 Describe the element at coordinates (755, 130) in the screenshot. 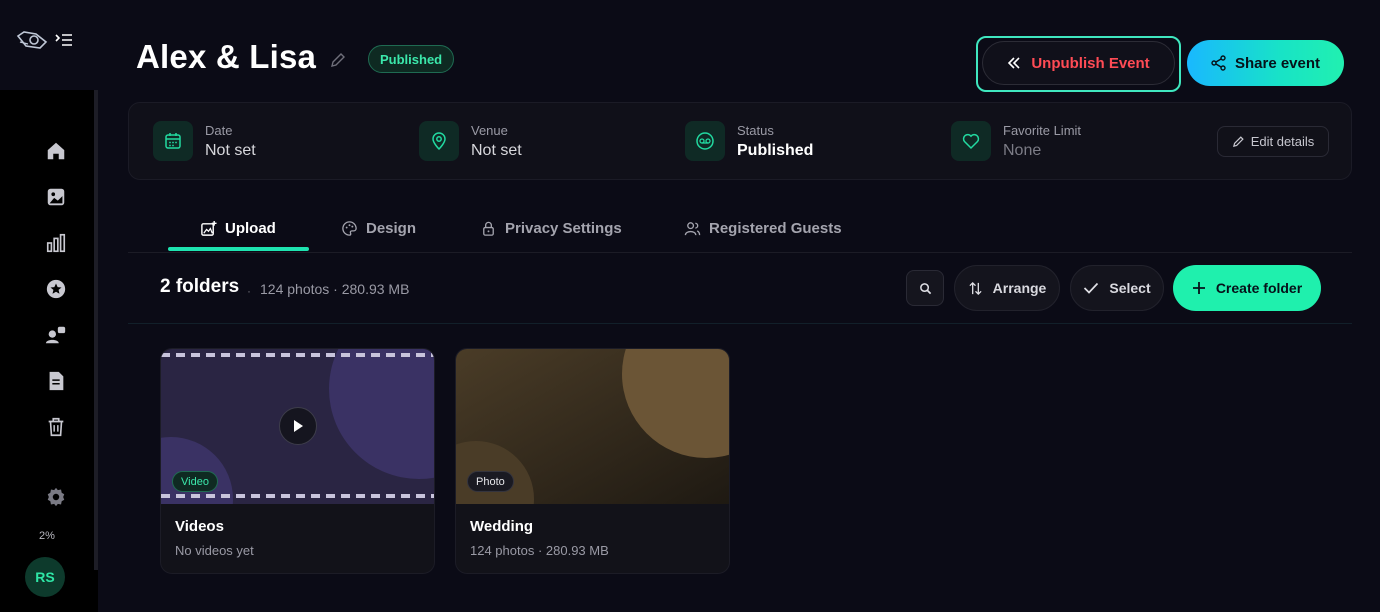

I see `status-label: Status` at that location.